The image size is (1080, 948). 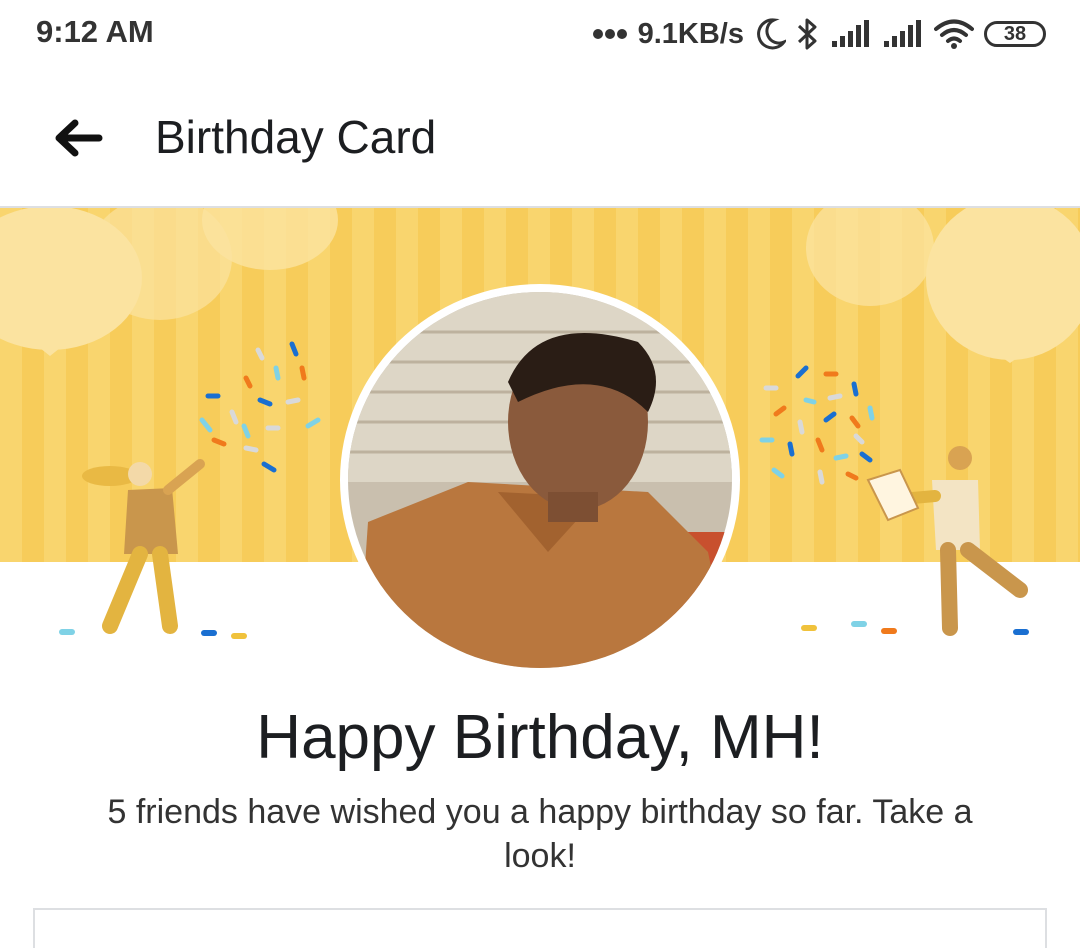 I want to click on birthday-greeting: Happy Birthday, MH!, so click(x=540, y=737).